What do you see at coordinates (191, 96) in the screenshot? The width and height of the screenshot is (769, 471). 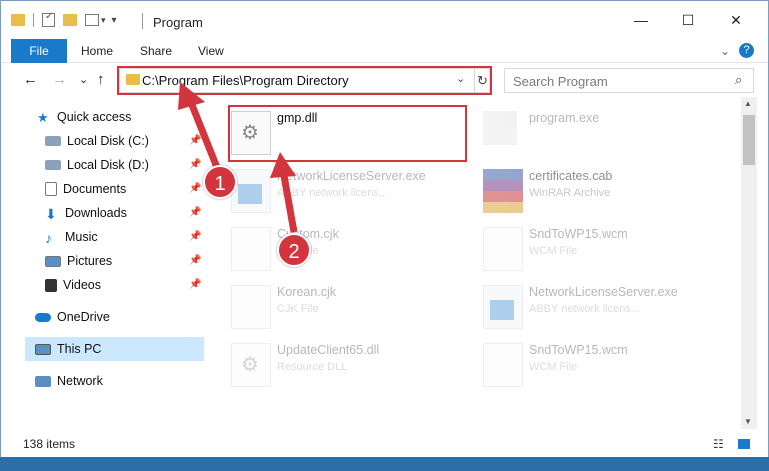 I see `arrow-1-head` at bounding box center [191, 96].